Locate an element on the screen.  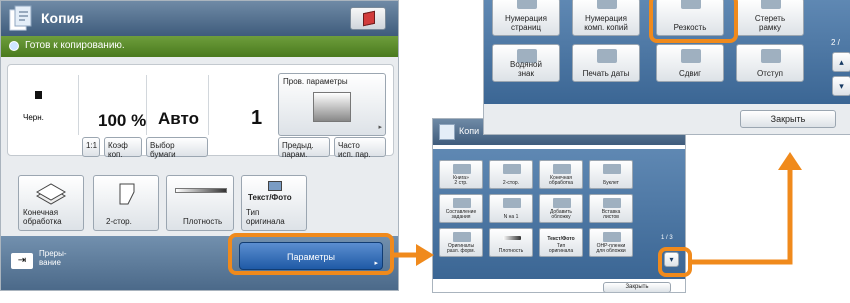
cube-icon is located at coordinates (369, 18).